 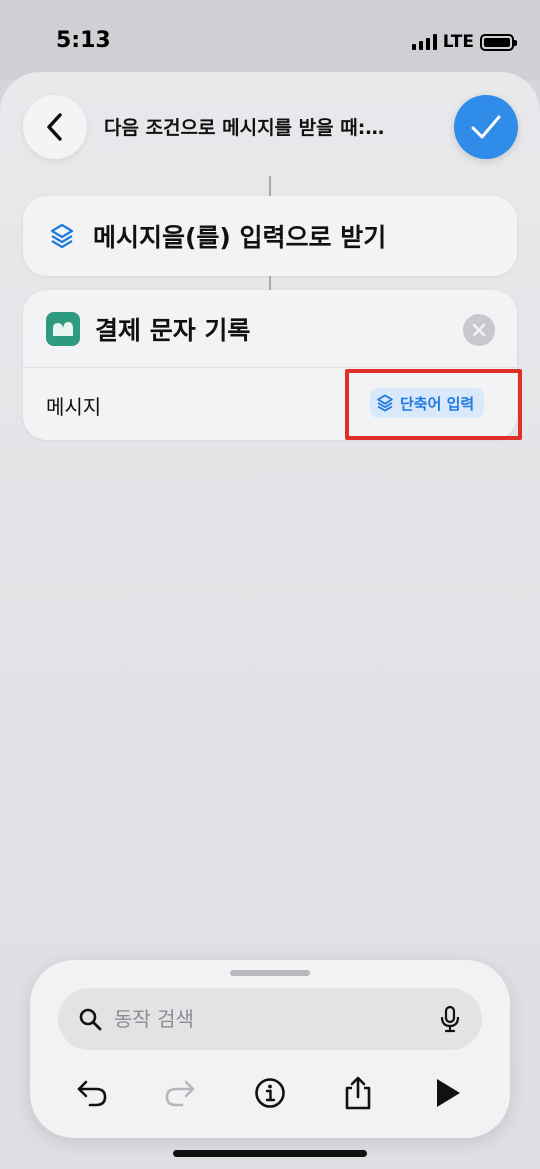 I want to click on status-icons: LTE, so click(x=464, y=42).